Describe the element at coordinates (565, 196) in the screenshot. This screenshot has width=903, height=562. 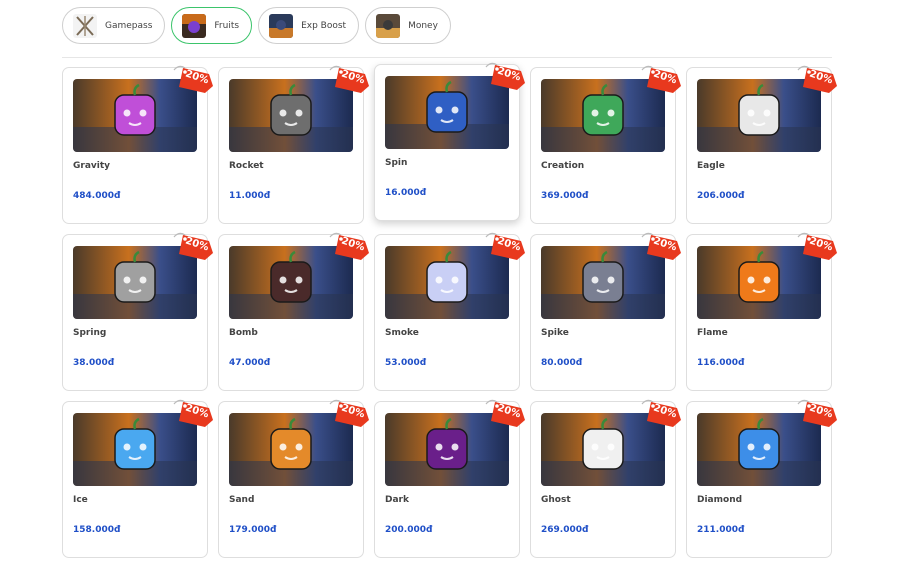
I see `product-price: 369.000đ` at that location.